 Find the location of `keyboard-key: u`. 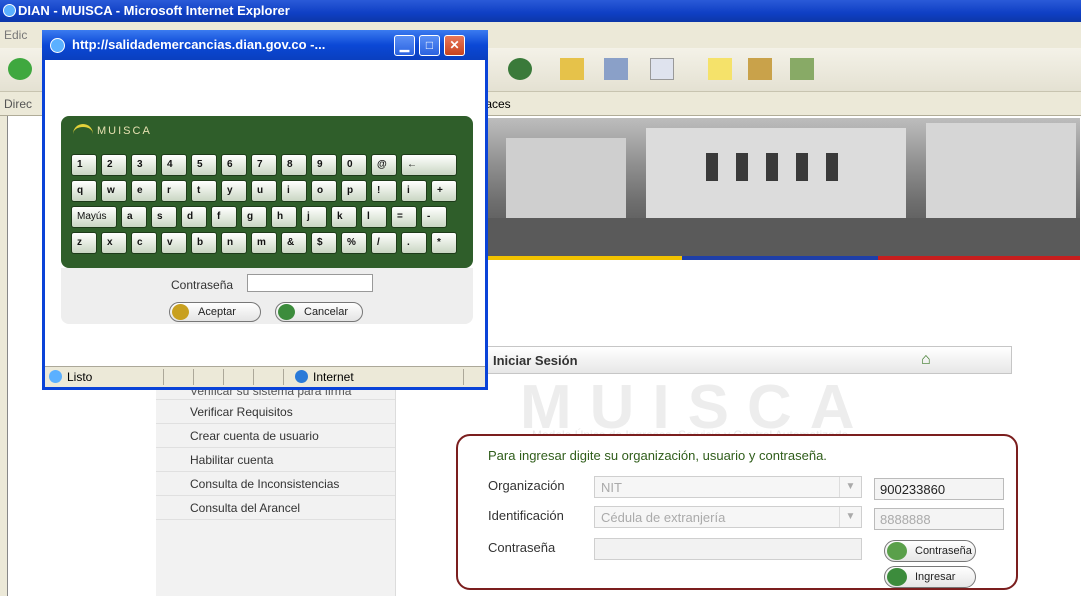

keyboard-key: u is located at coordinates (264, 191).